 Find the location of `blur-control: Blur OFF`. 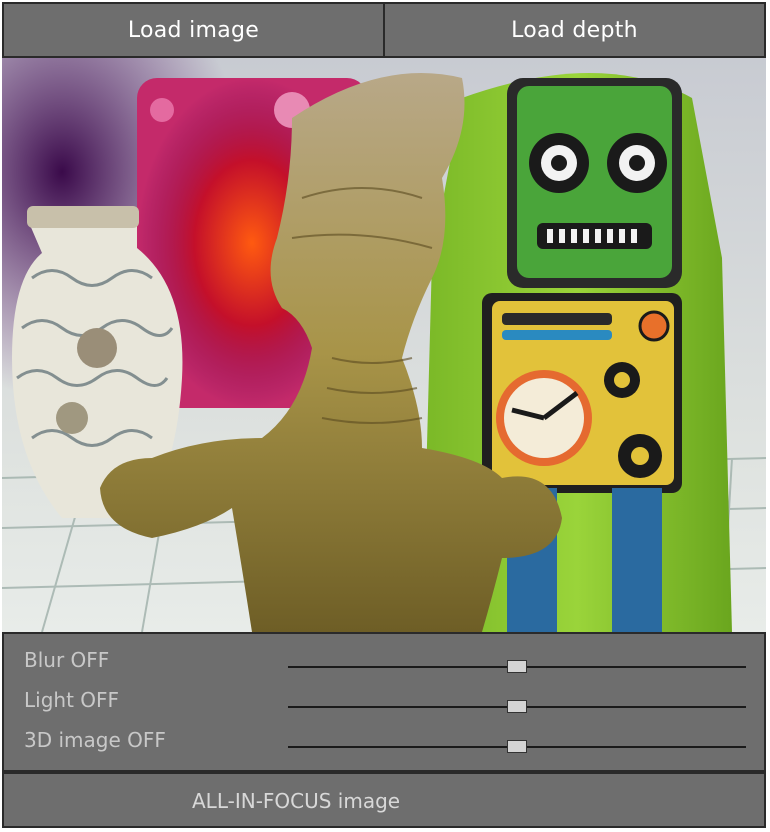

blur-control: Blur OFF is located at coordinates (384, 662).